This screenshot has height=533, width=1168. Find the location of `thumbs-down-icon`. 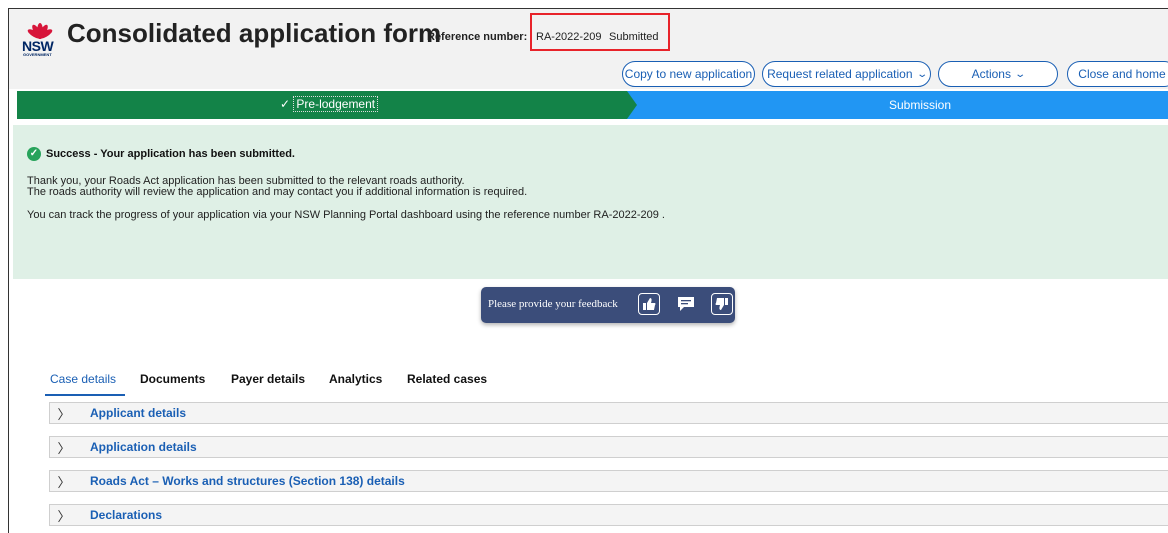

thumbs-down-icon is located at coordinates (721, 304).